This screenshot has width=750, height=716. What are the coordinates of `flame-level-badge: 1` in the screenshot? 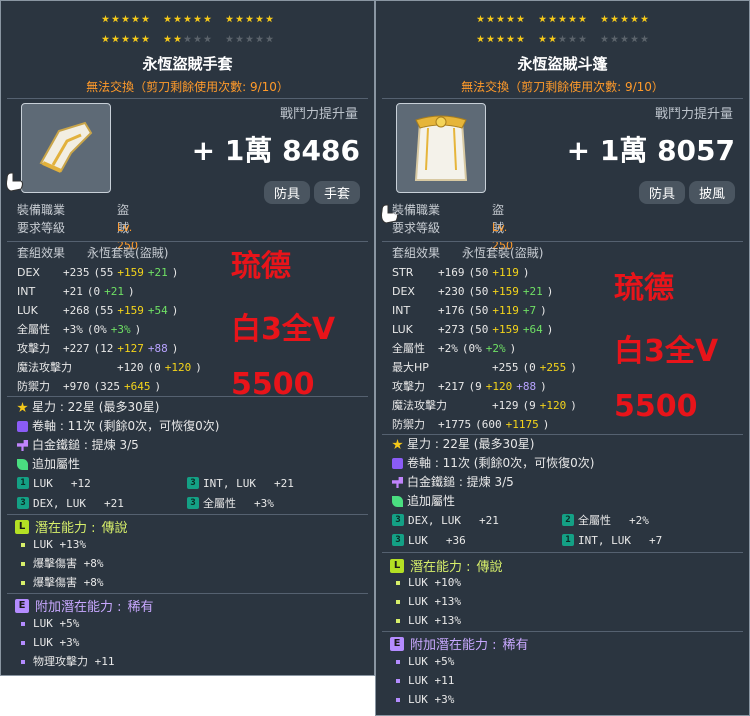 It's located at (23, 483).